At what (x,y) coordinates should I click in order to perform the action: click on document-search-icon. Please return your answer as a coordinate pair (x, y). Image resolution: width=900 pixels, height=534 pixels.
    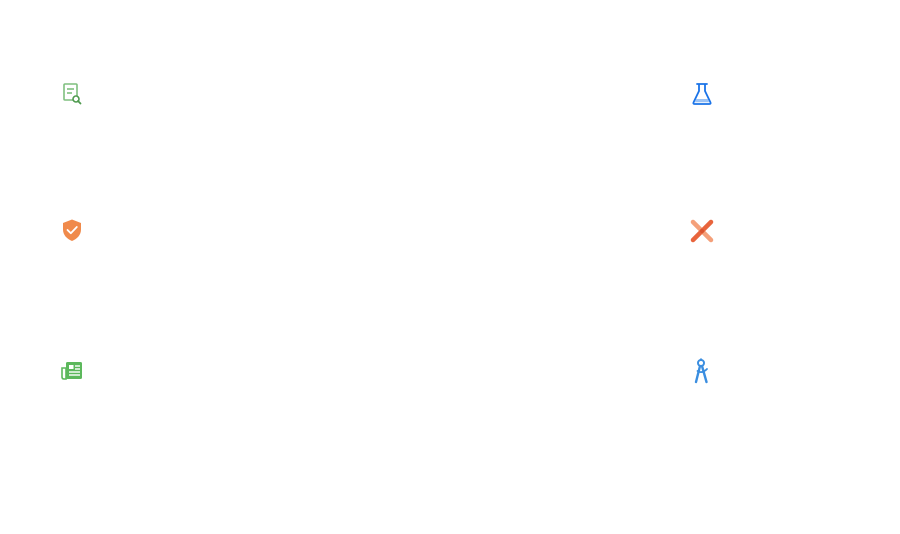
    Looking at the image, I should click on (72, 94).